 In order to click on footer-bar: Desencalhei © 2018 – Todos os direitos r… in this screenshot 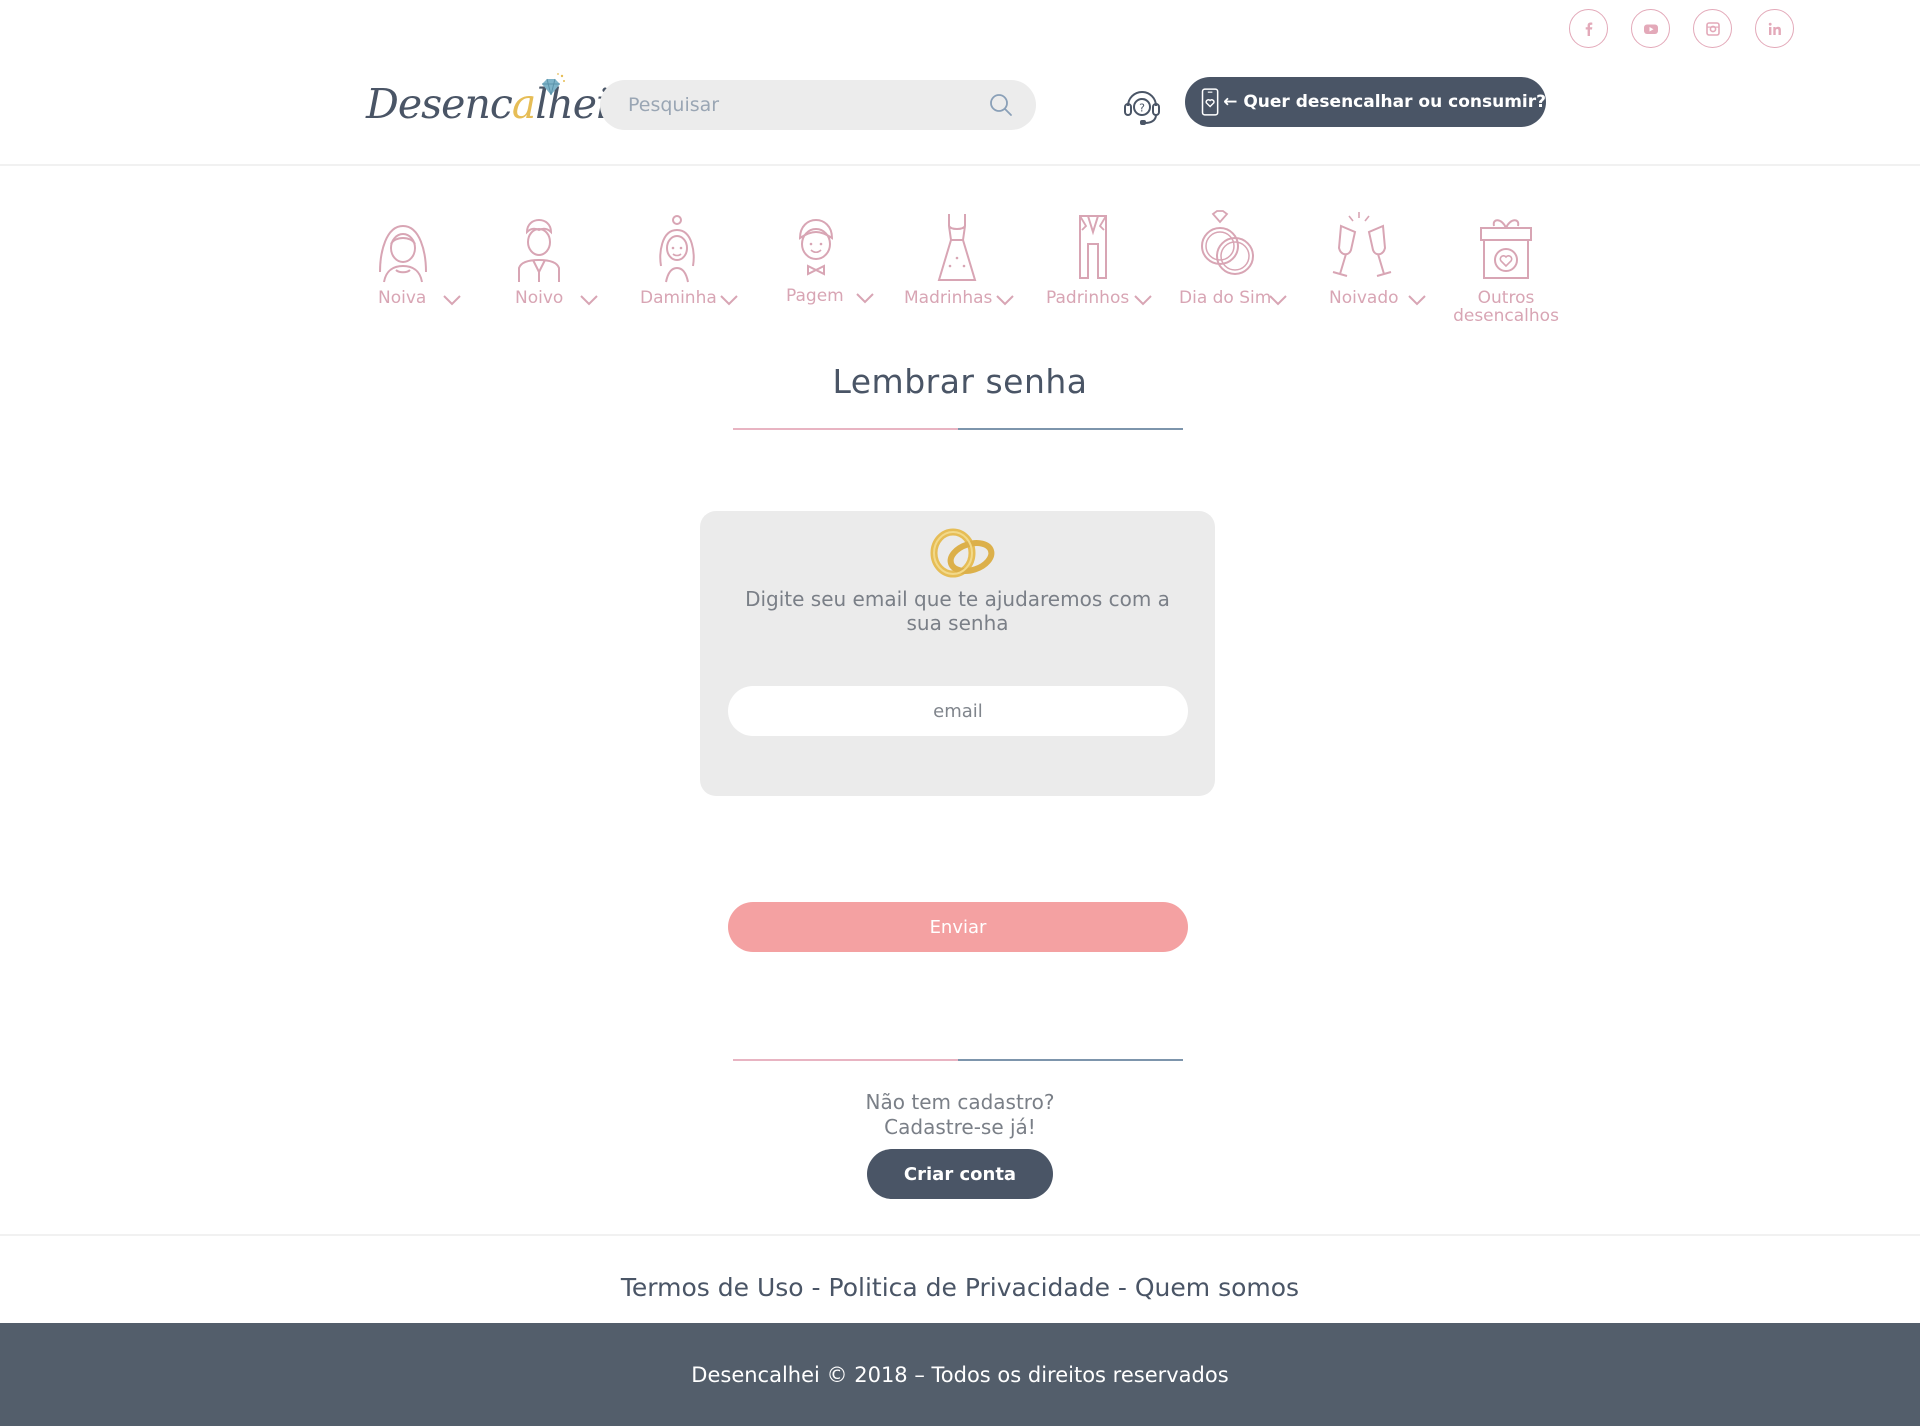, I will do `click(960, 1374)`.